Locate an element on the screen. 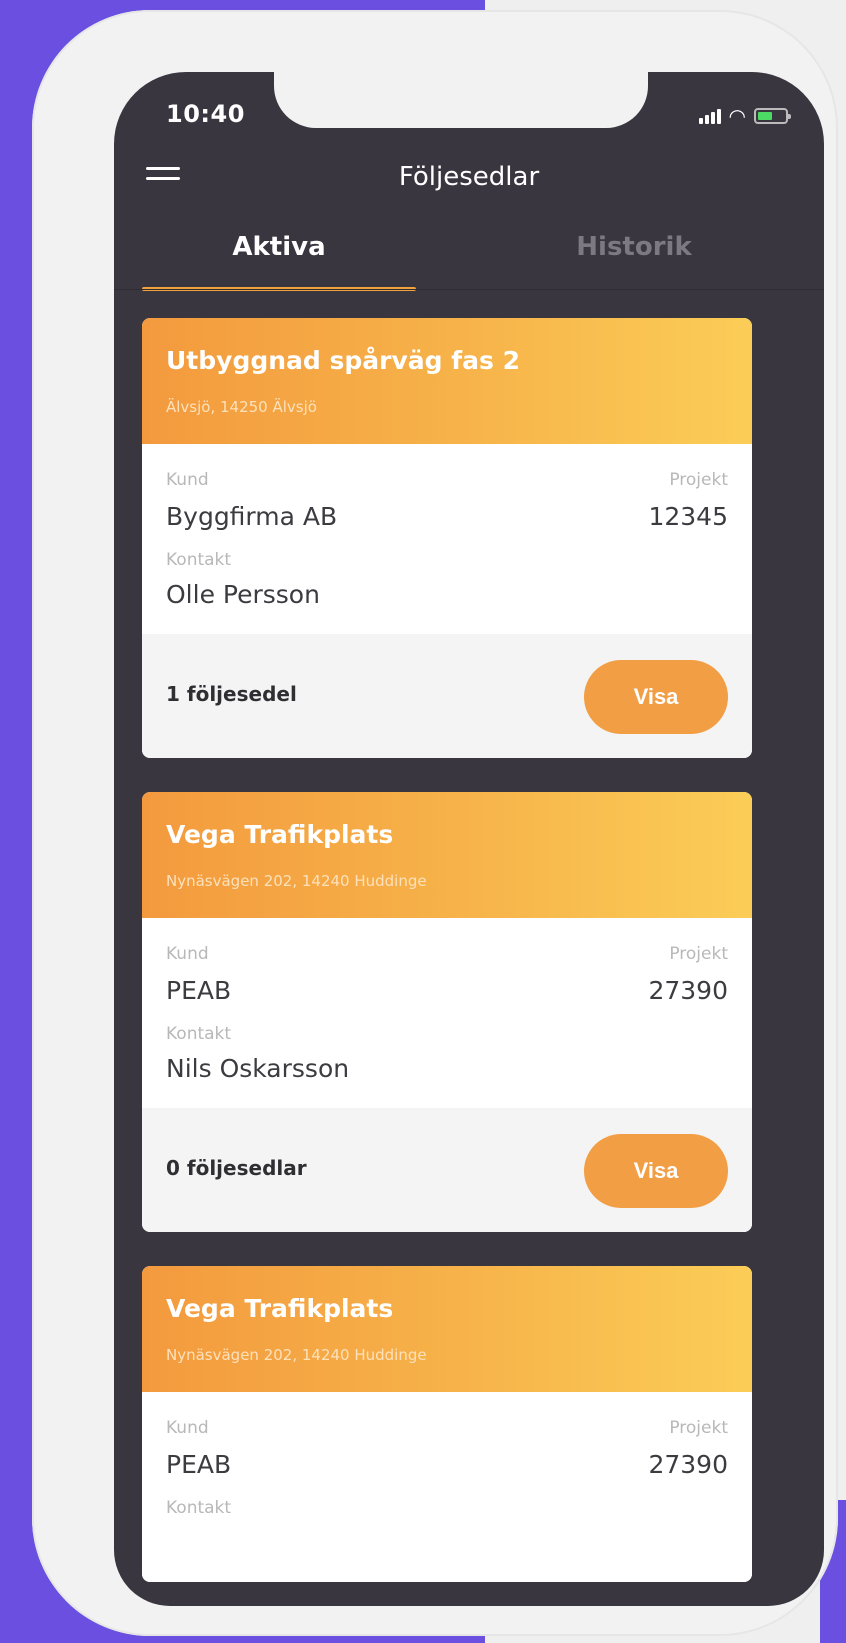 The image size is (846, 1643). card-footer: 1 följesedel Visa is located at coordinates (447, 696).